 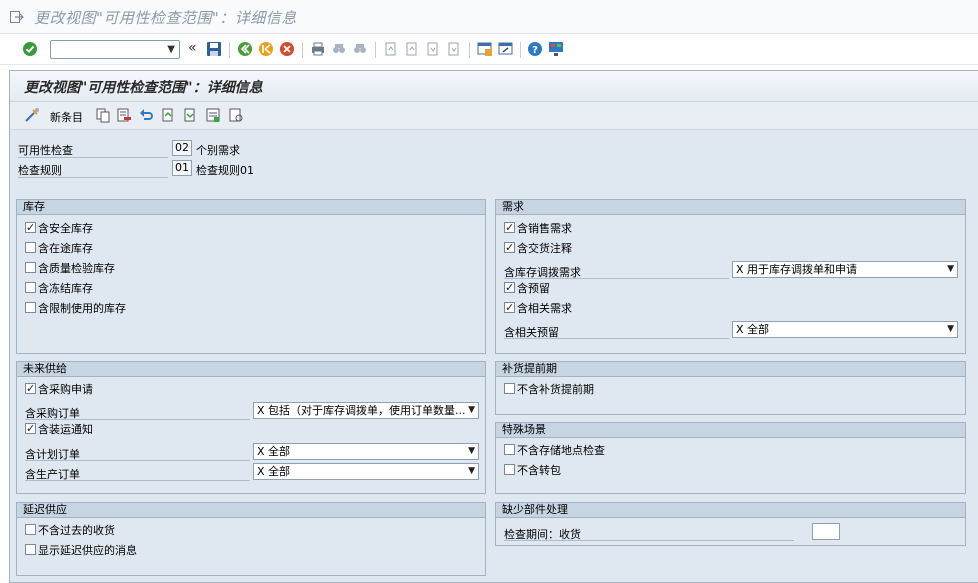 I want to click on help-icon: ?, so click(x=535, y=49).